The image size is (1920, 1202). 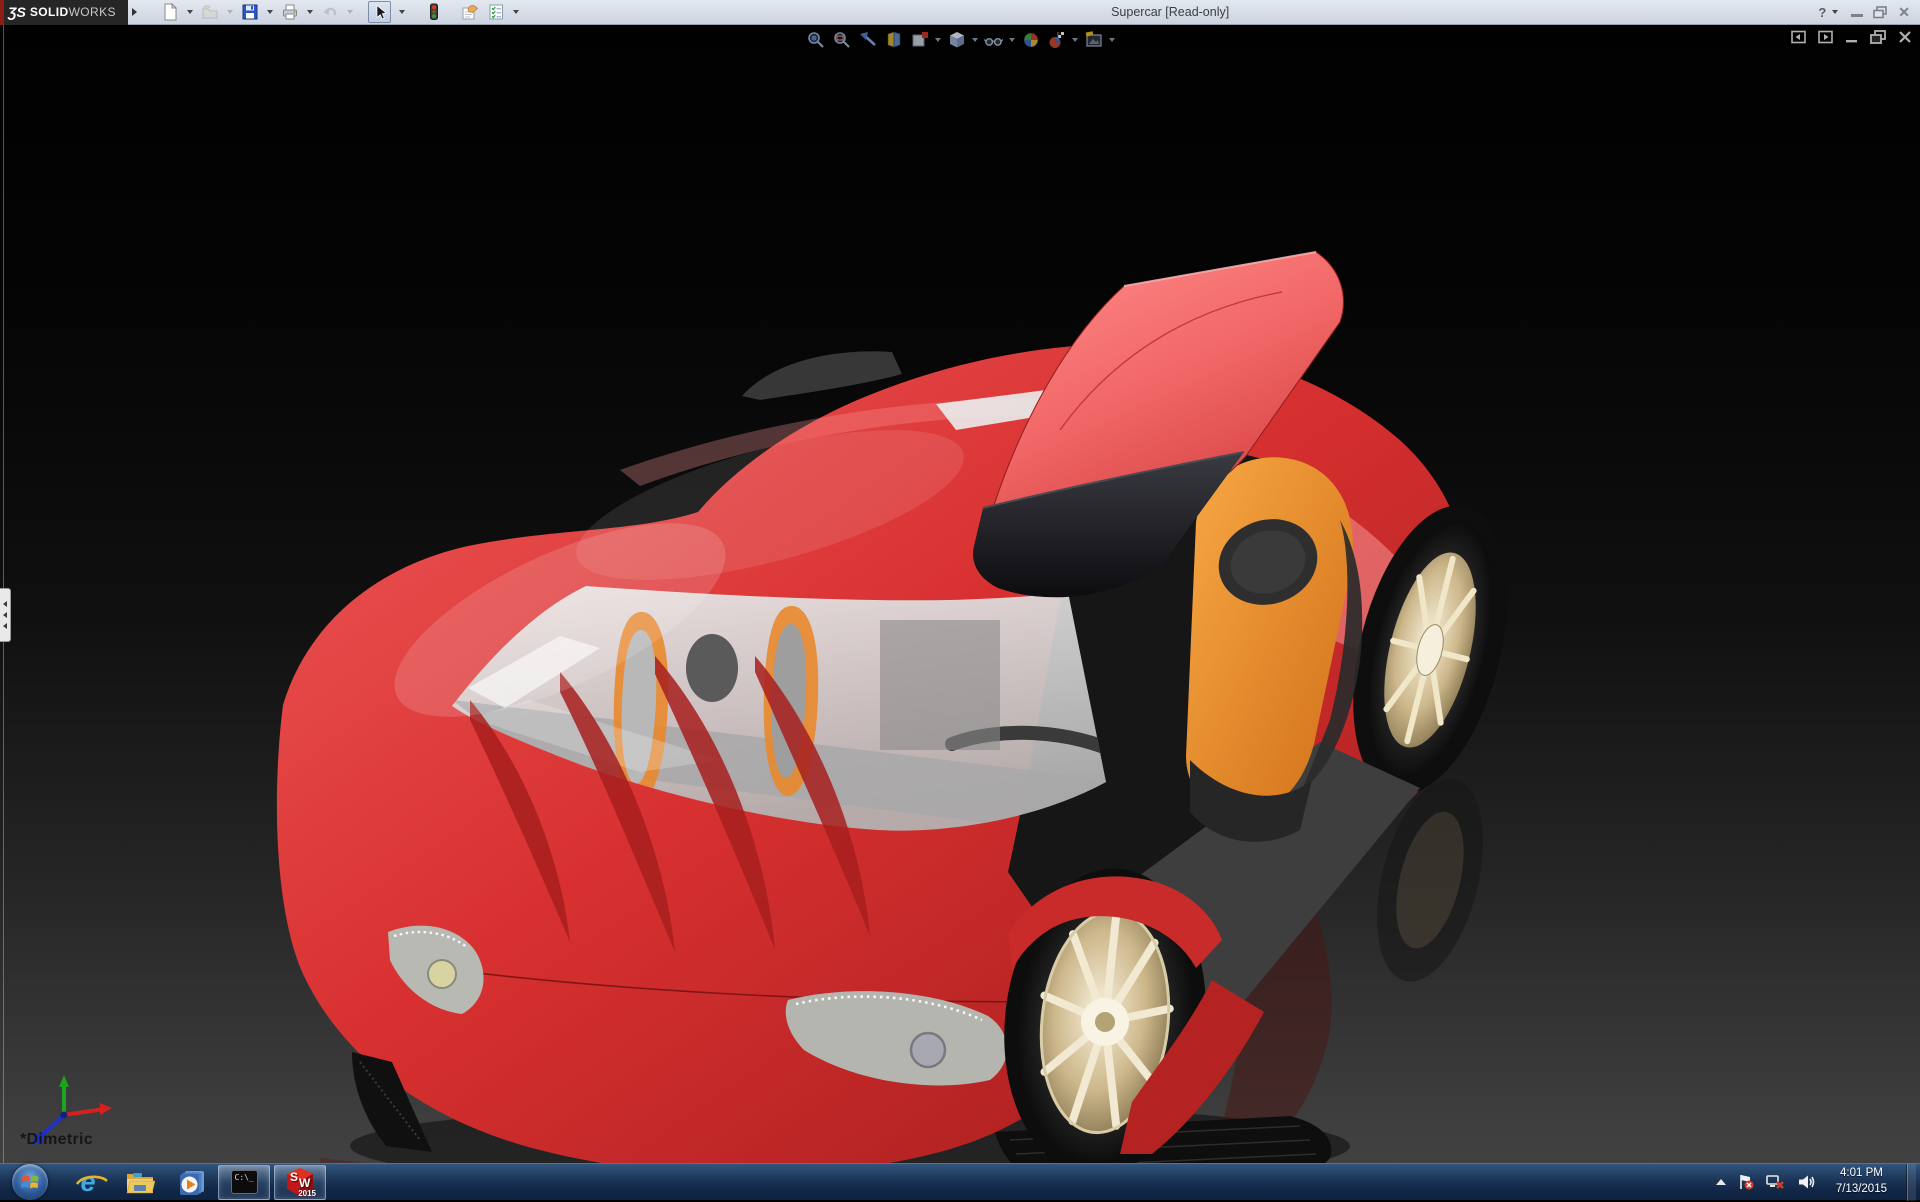 I want to click on sw-letter-s: S, so click(x=294, y=1177).